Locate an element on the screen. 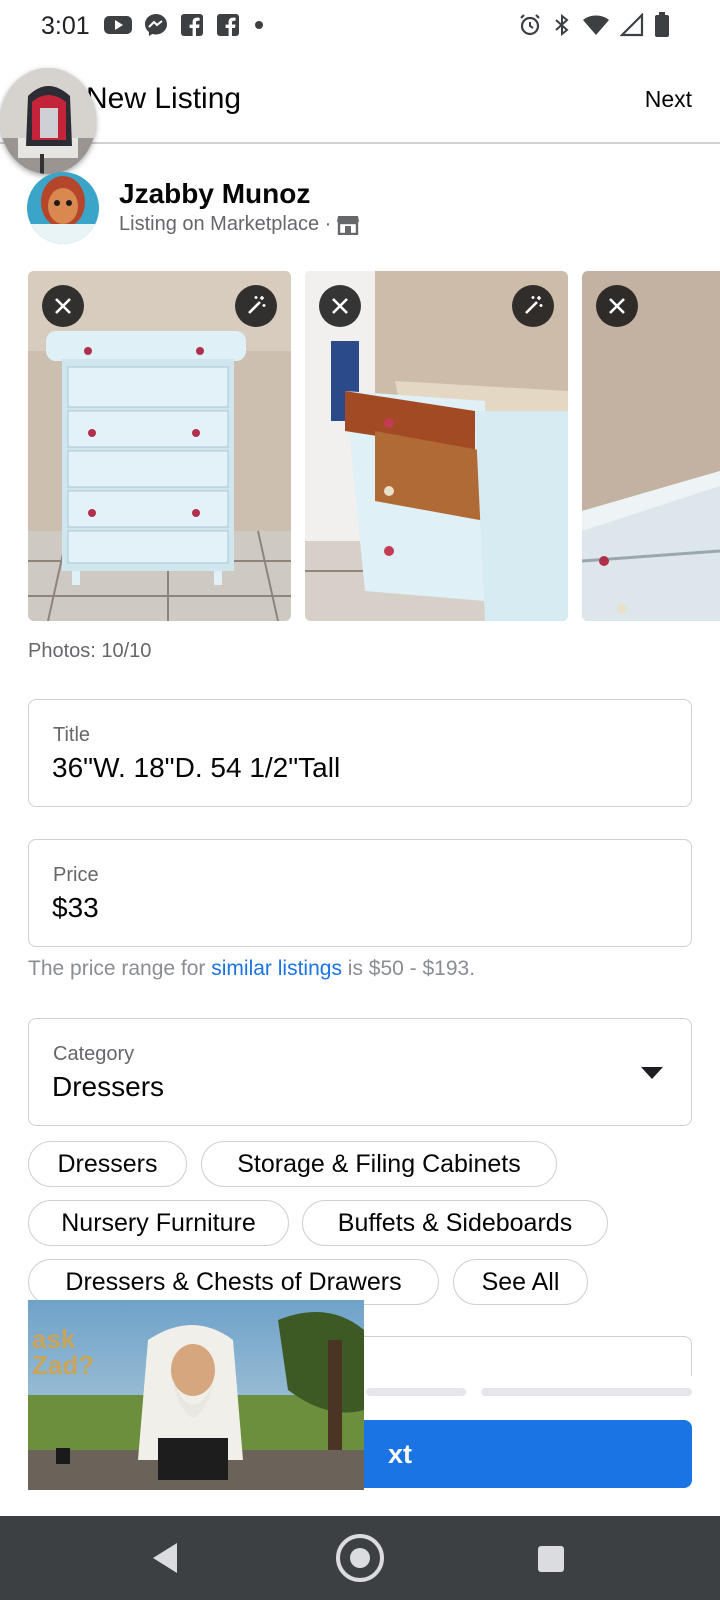  bluetooth-icon is located at coordinates (562, 25).